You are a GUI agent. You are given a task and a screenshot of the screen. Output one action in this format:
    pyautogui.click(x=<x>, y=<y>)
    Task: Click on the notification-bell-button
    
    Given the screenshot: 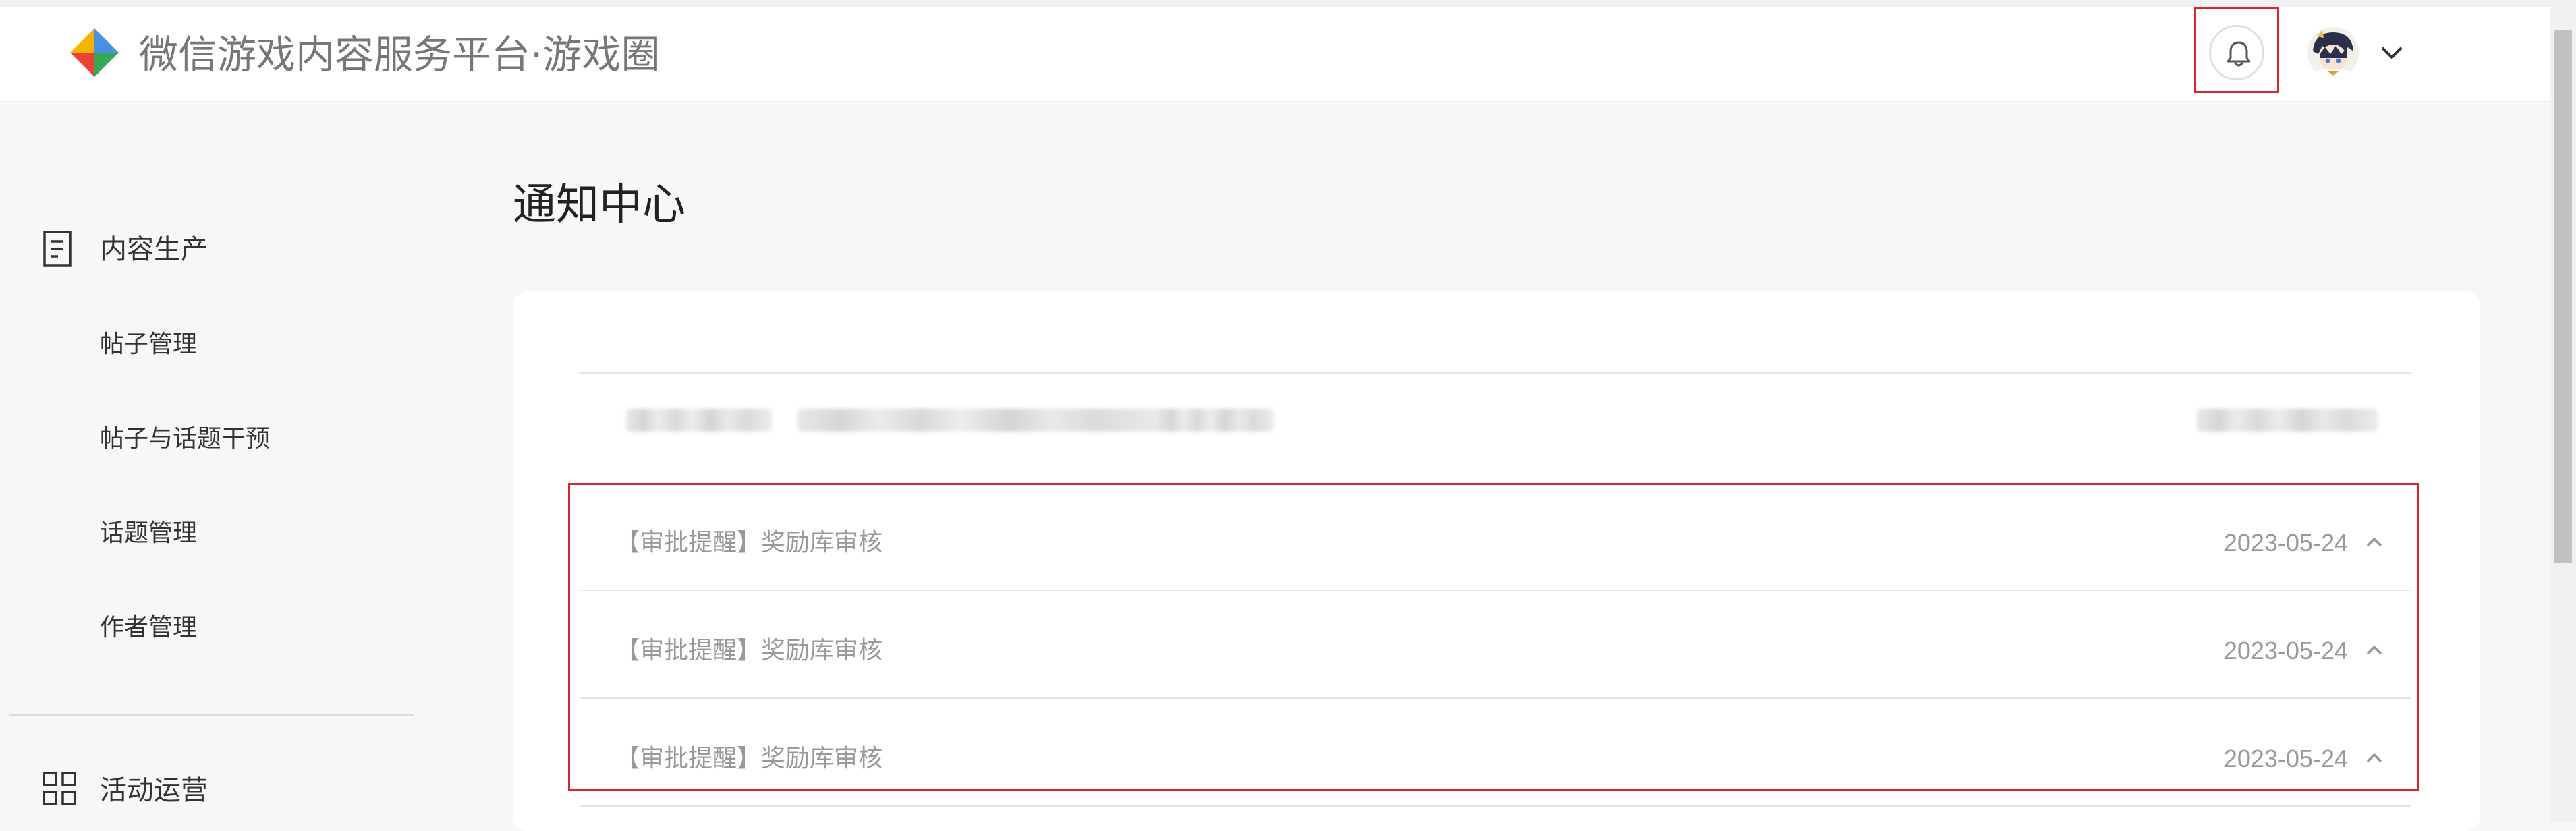 What is the action you would take?
    pyautogui.click(x=2236, y=50)
    